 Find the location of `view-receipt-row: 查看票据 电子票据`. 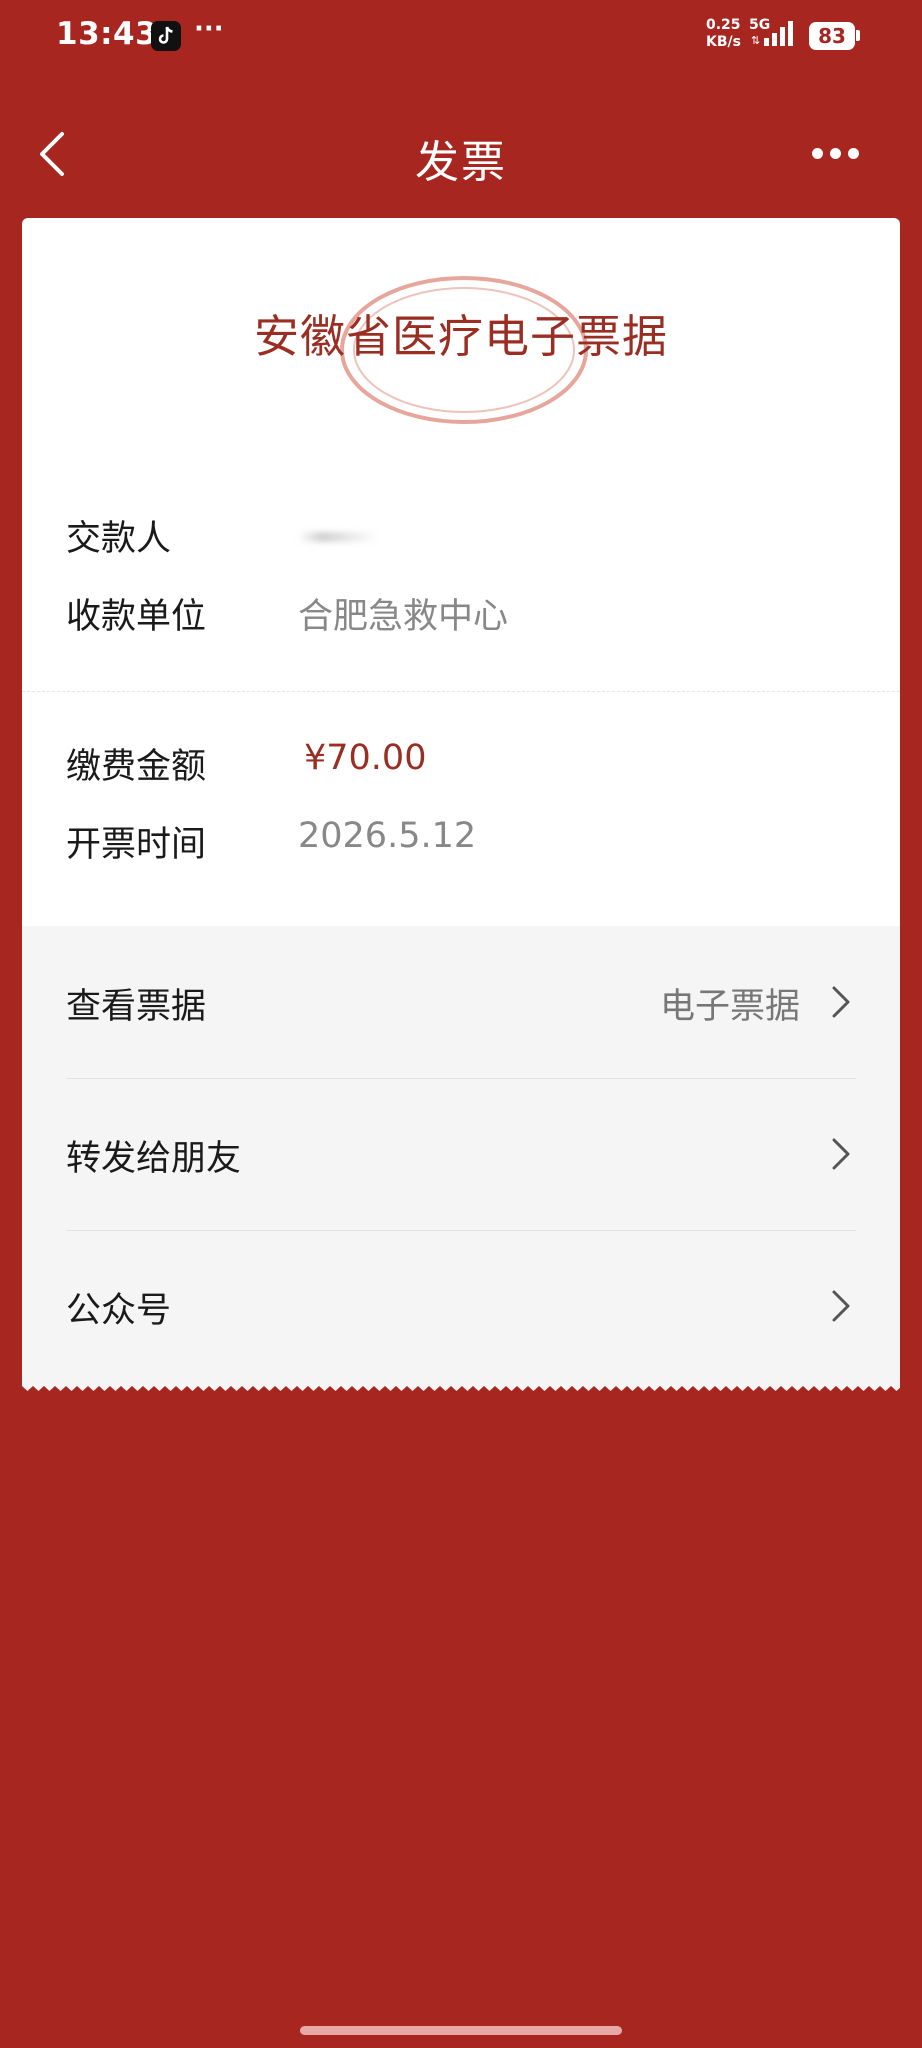

view-receipt-row: 查看票据 电子票据 is located at coordinates (461, 1002).